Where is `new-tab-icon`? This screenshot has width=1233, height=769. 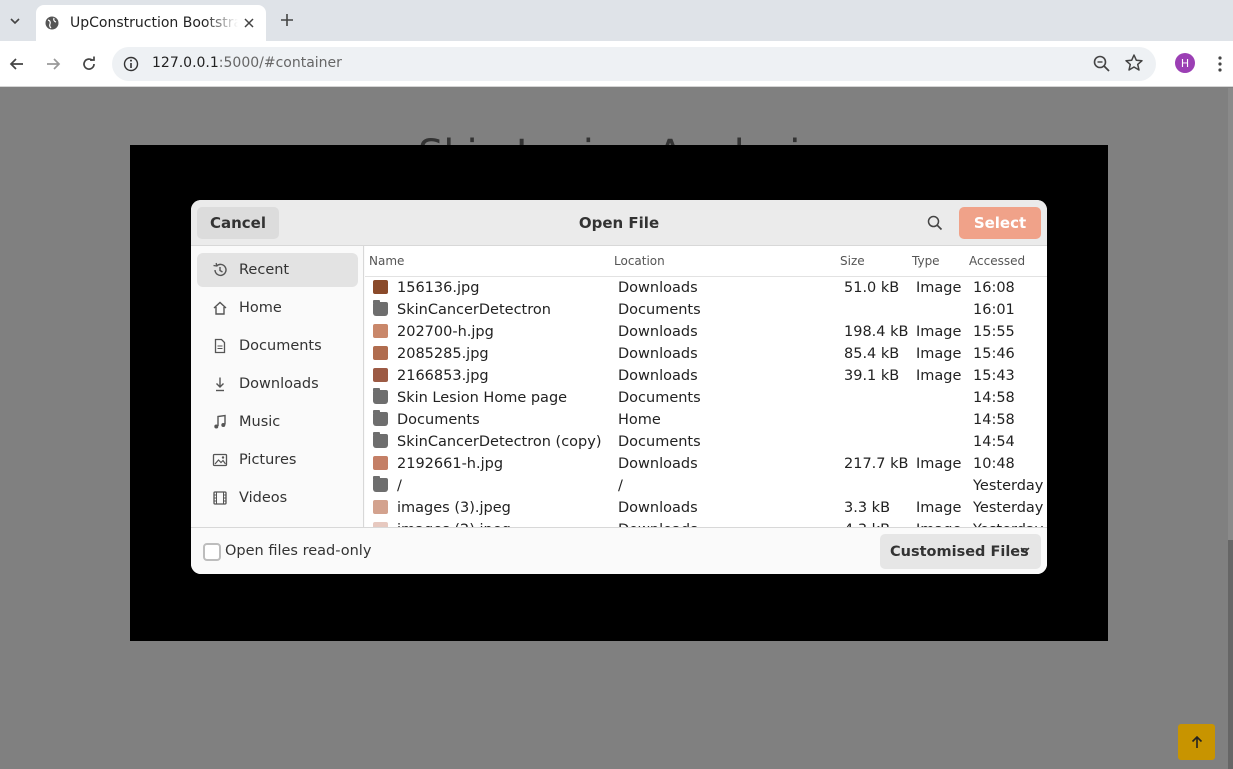 new-tab-icon is located at coordinates (287, 20).